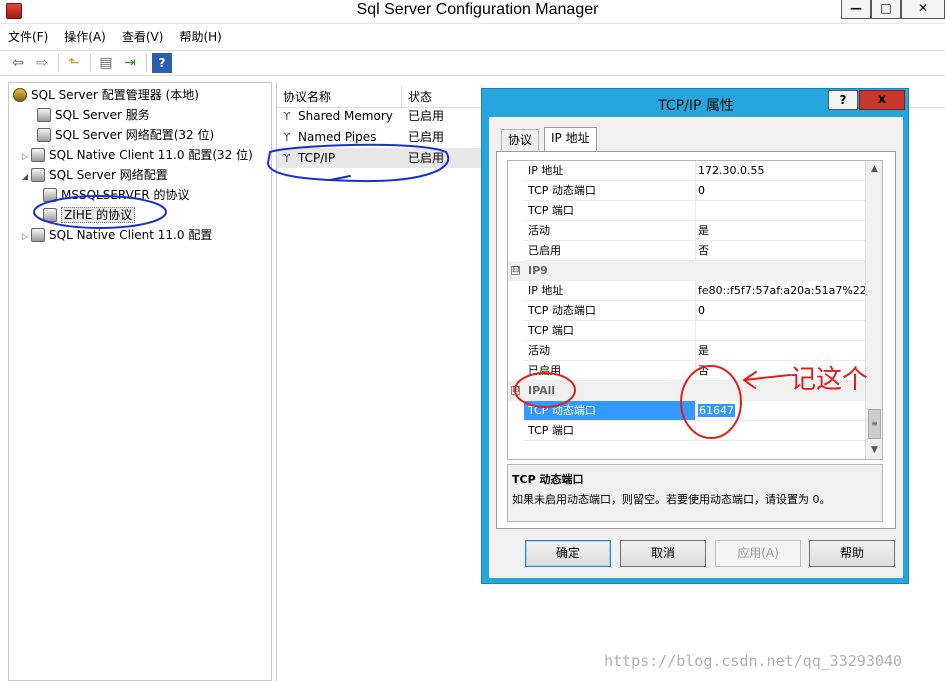  I want to click on property-value-field: 61647, so click(780, 411).